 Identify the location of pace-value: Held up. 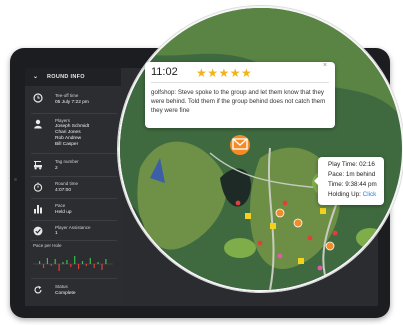
(63, 212).